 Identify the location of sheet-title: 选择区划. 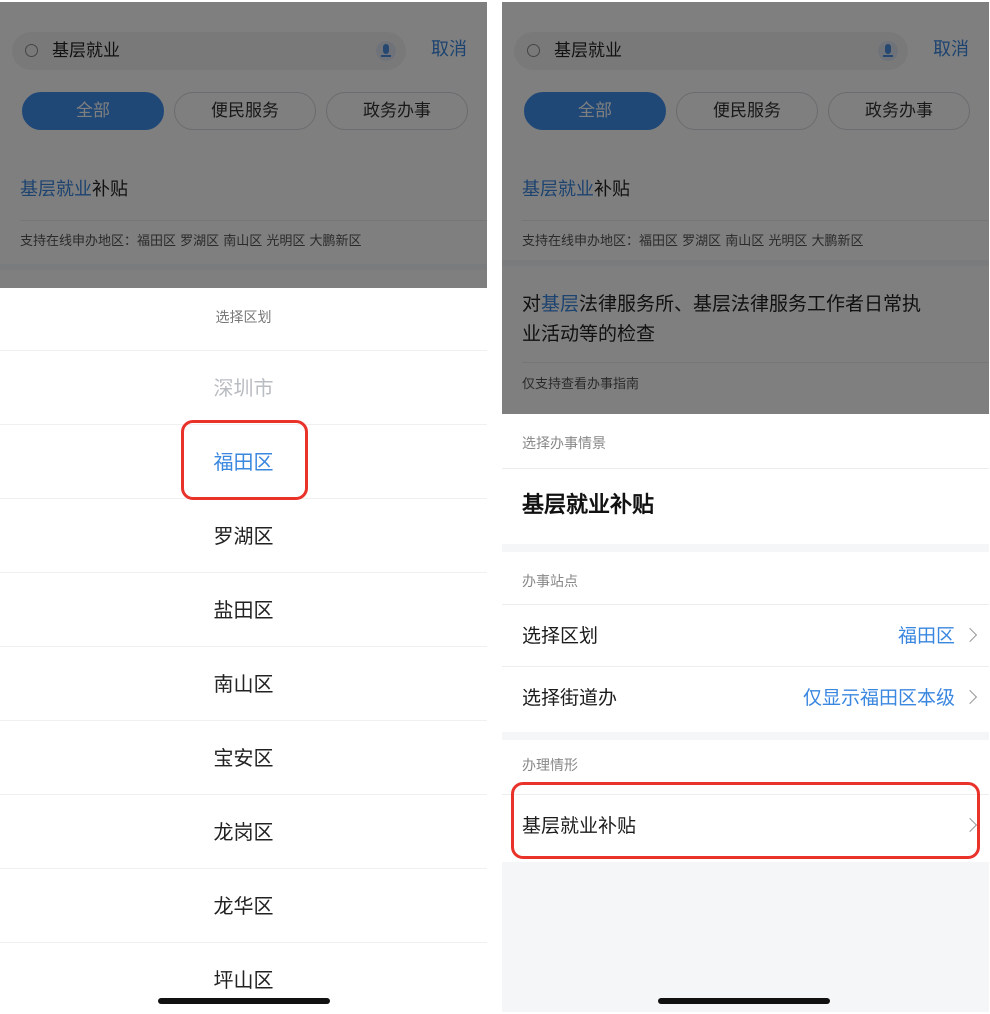
(243, 318).